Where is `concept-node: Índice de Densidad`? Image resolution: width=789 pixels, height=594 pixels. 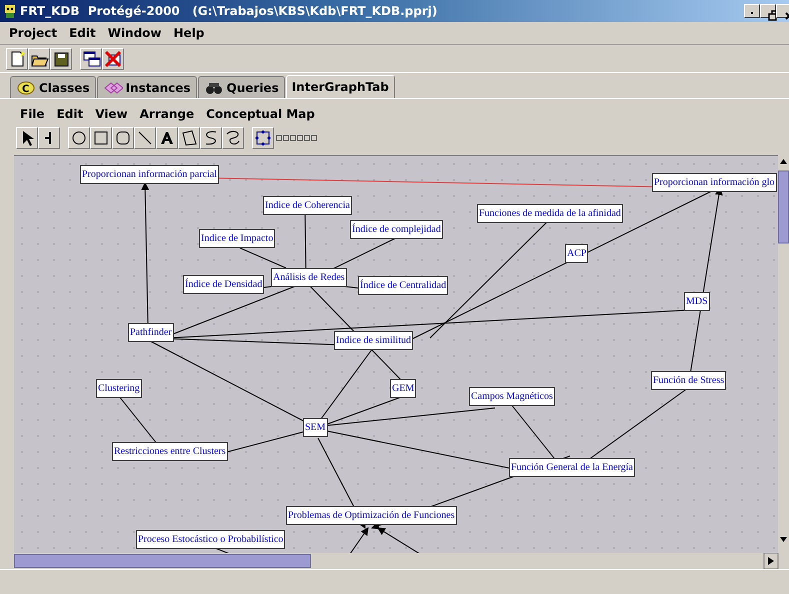
concept-node: Índice de Densidad is located at coordinates (223, 284).